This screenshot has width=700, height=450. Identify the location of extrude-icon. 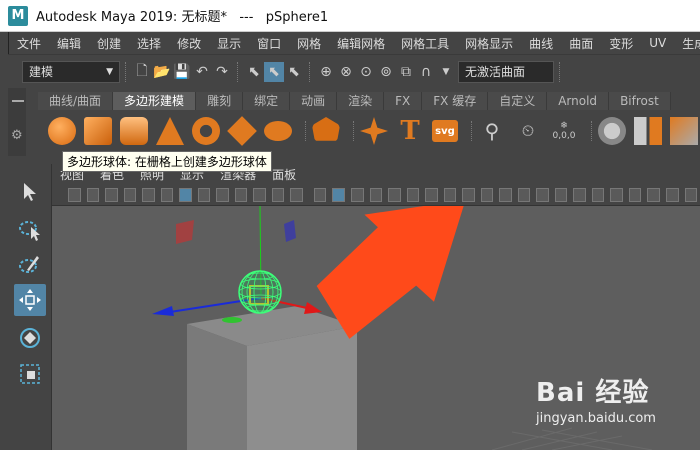
(684, 131).